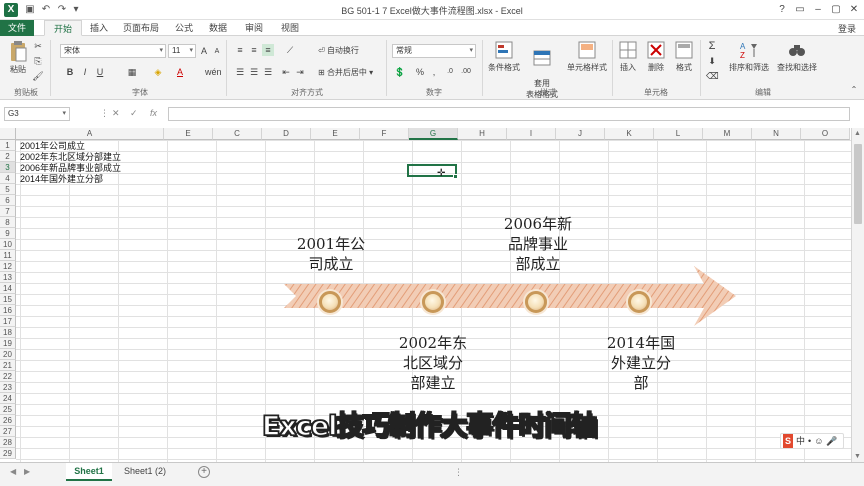  What do you see at coordinates (345, 72) in the screenshot?
I see `merge-center-button: ⊞ 合并后居中 ▾` at bounding box center [345, 72].